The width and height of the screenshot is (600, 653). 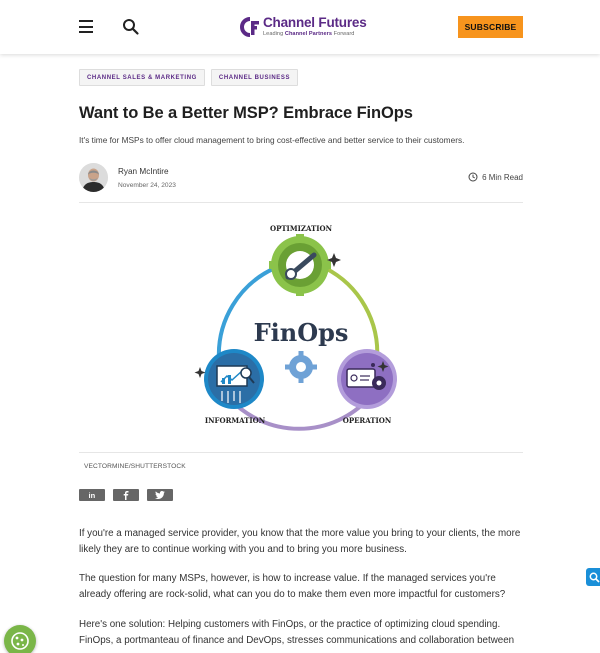 What do you see at coordinates (235, 420) in the screenshot?
I see `information-label: INFORMATION` at bounding box center [235, 420].